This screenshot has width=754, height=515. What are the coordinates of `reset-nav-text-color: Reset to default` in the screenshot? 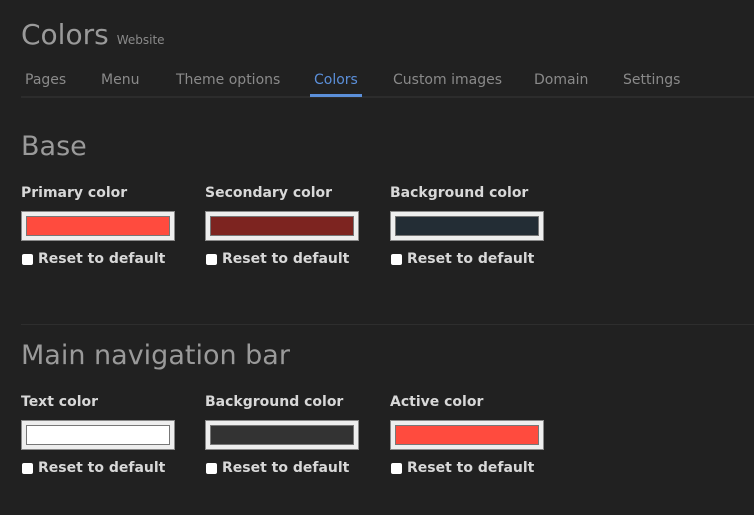 It's located at (101, 468).